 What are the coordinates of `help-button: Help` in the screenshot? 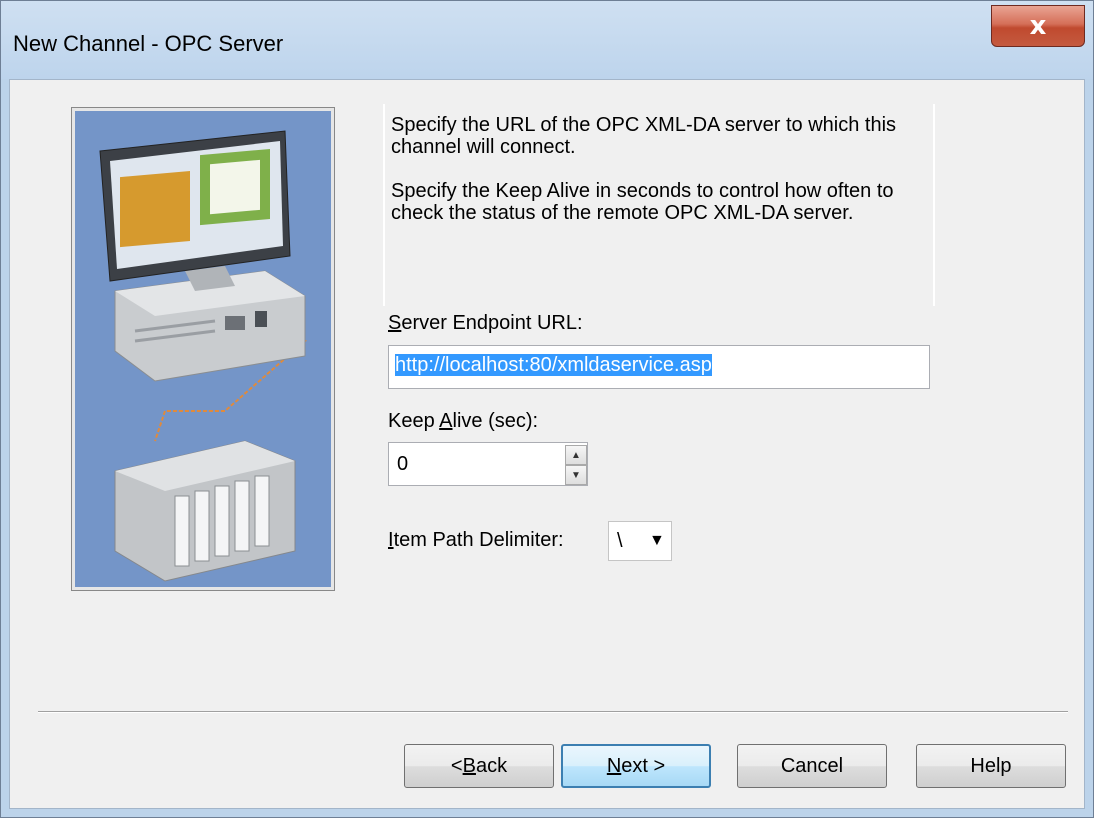 It's located at (991, 766).